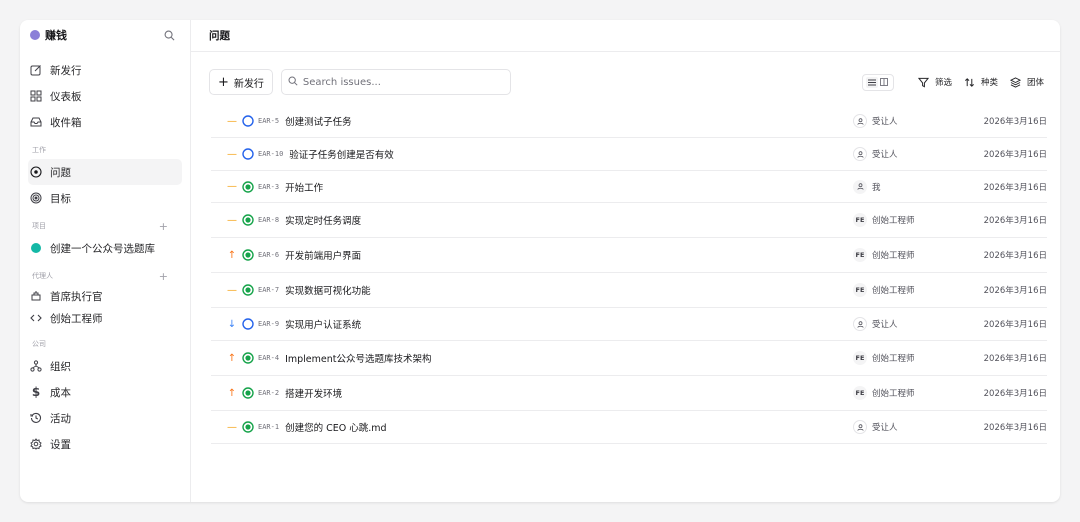 The width and height of the screenshot is (1080, 522). I want to click on issue-title: Implement公众号选题库技术架构, so click(569, 358).